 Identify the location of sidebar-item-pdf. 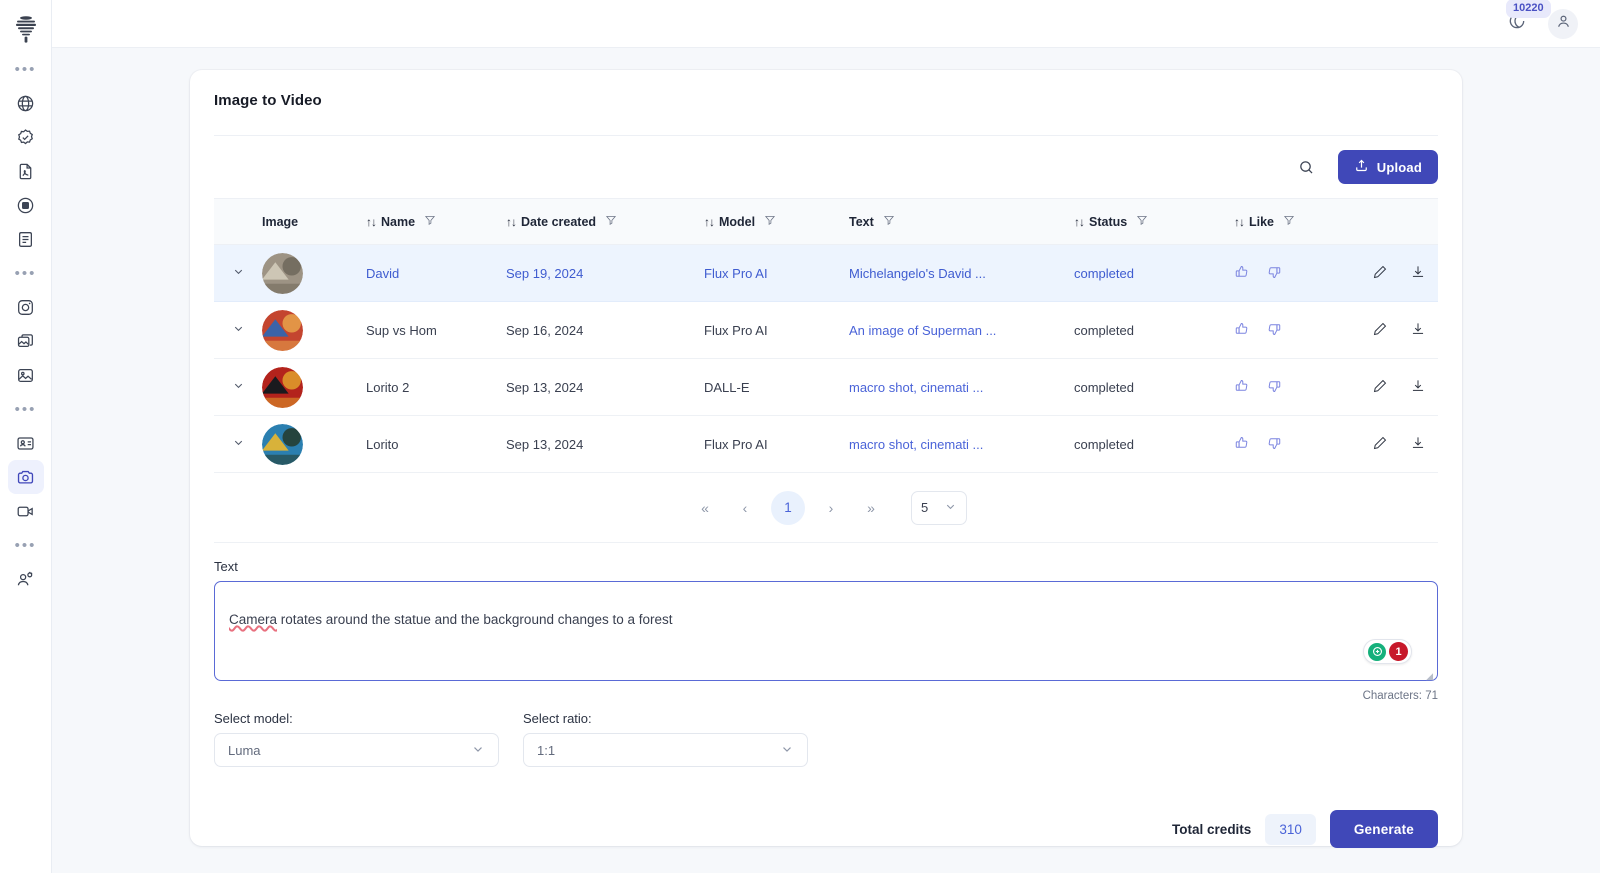
(26, 171).